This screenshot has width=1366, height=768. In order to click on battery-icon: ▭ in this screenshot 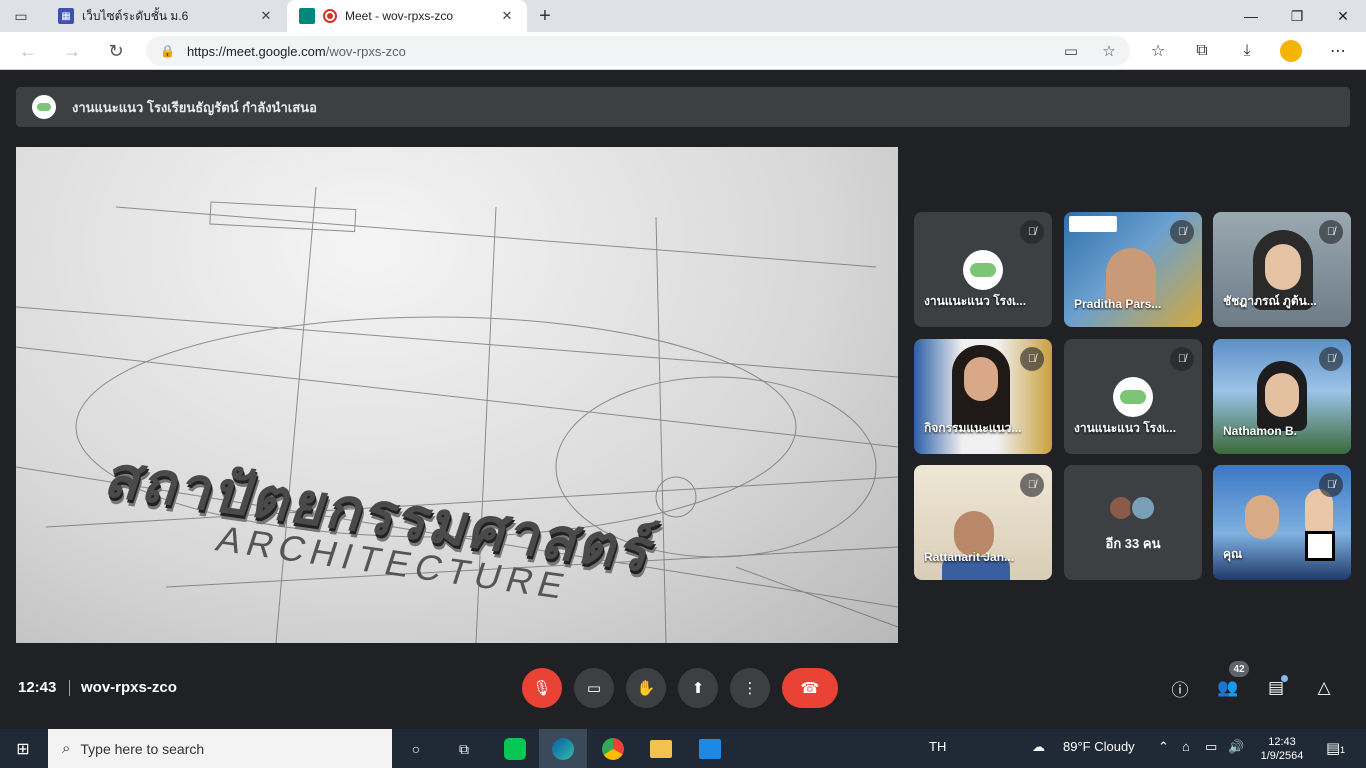, I will do `click(1211, 747)`.